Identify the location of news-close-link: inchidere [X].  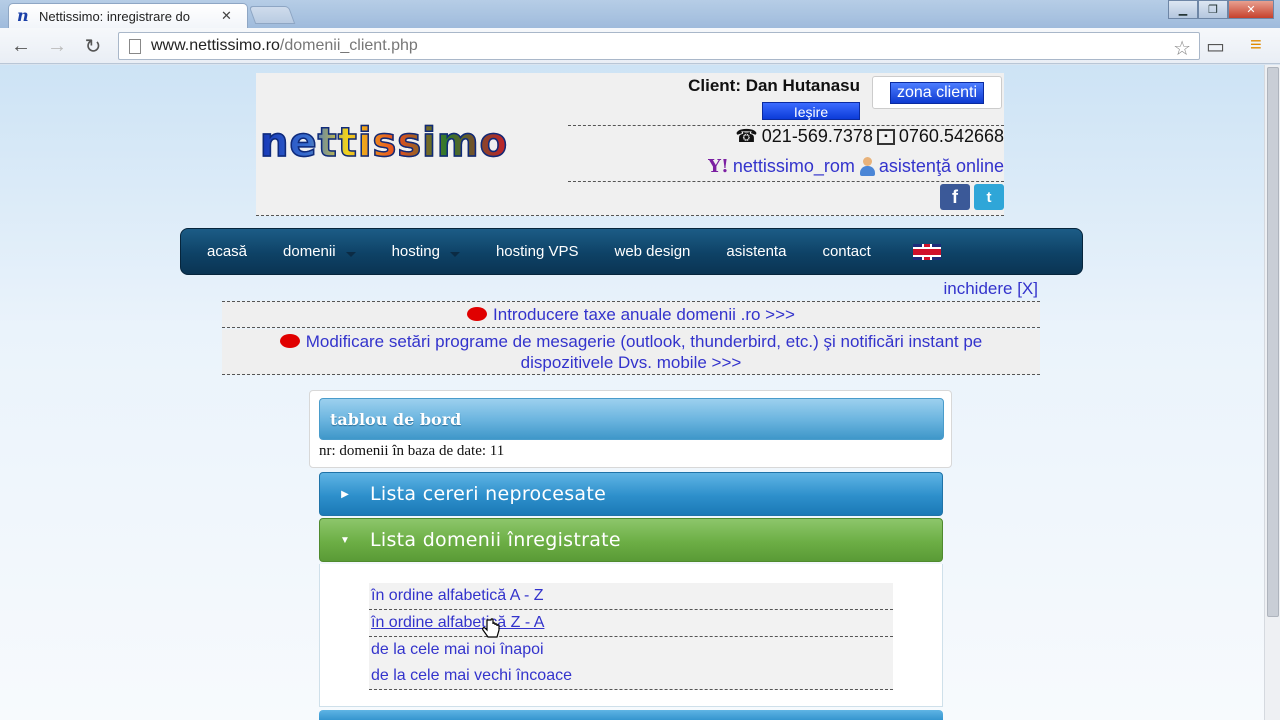
(991, 289).